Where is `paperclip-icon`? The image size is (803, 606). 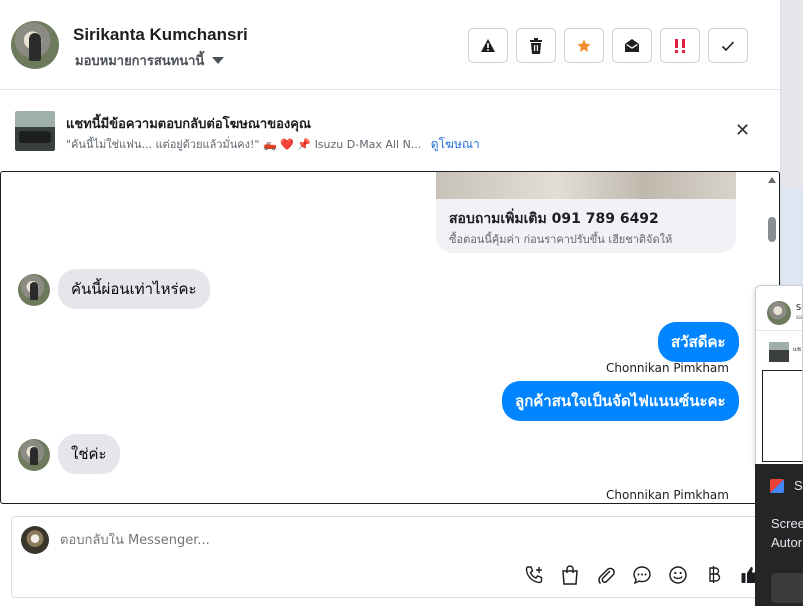 paperclip-icon is located at coordinates (606, 576).